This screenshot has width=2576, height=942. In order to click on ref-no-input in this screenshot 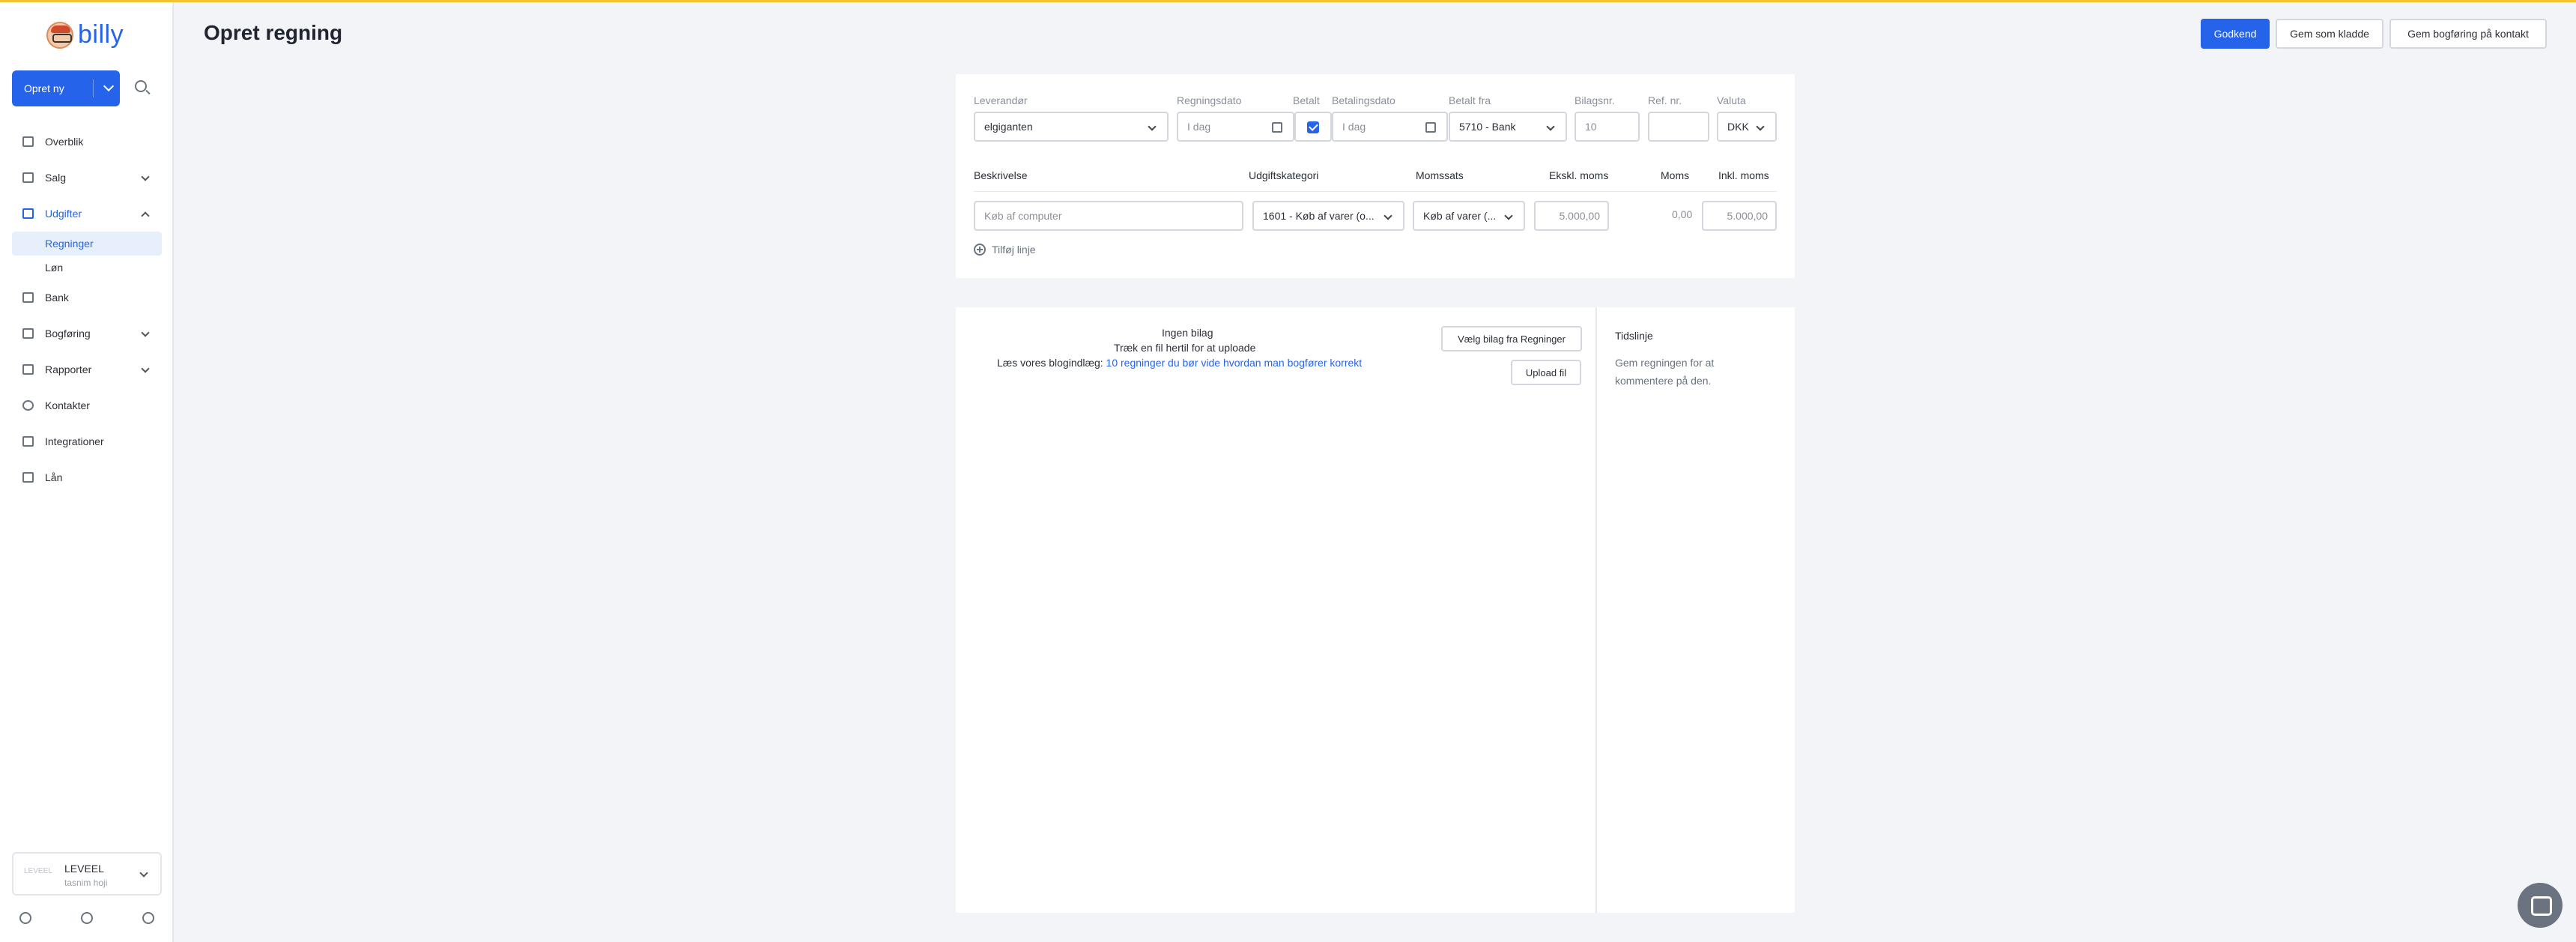, I will do `click(1678, 127)`.